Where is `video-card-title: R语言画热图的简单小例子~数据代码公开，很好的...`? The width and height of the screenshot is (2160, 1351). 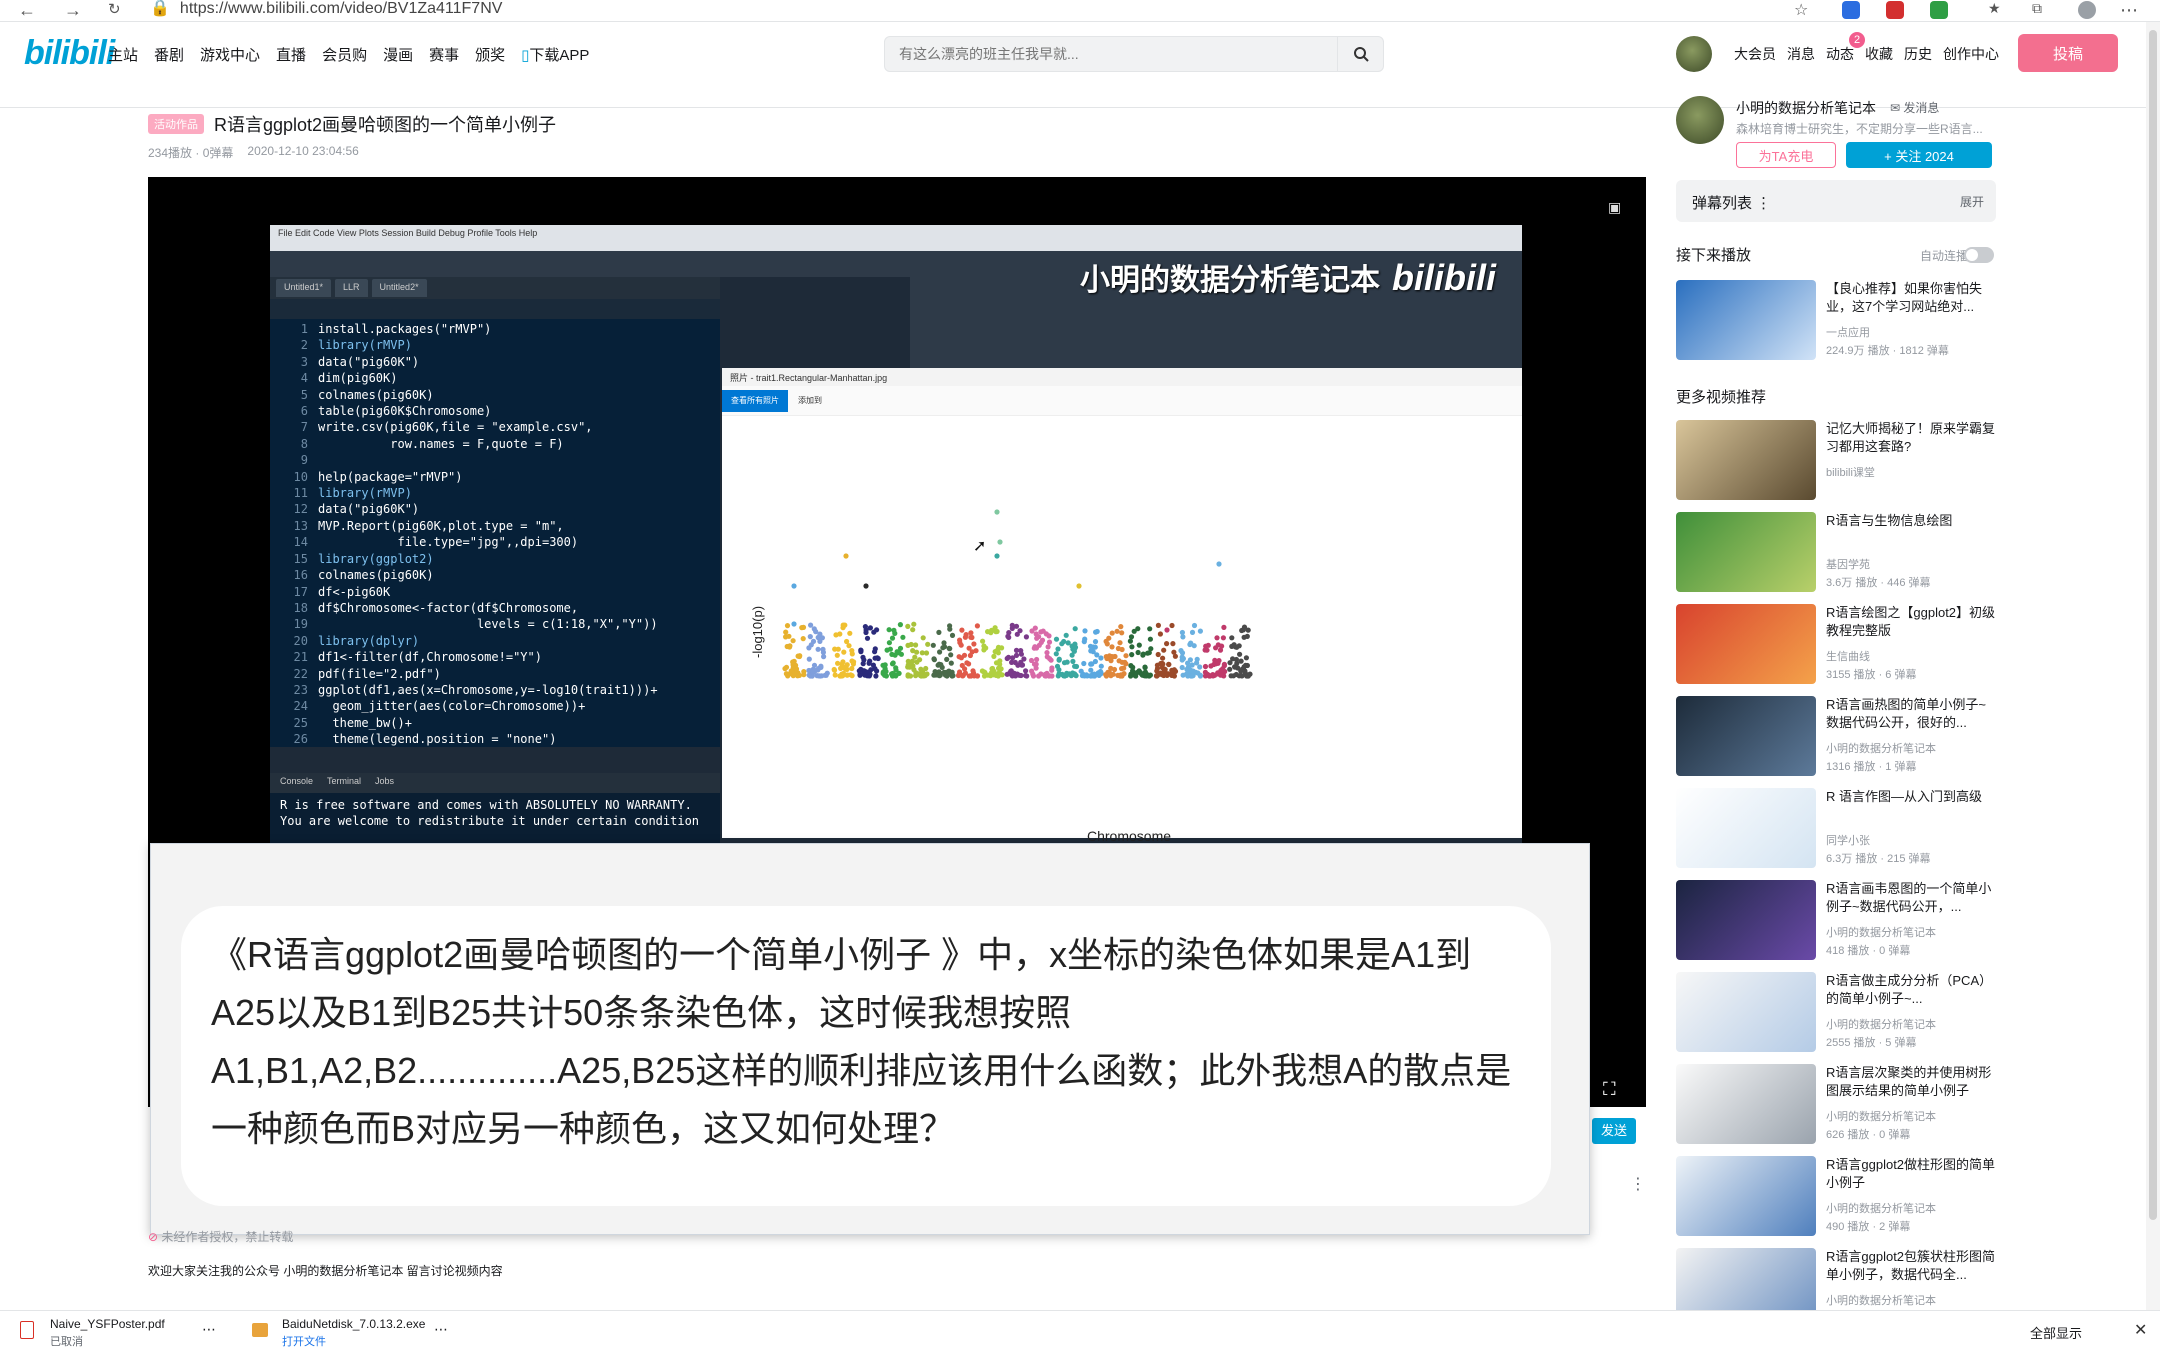
video-card-title: R语言画热图的简单小例子~数据代码公开，很好的... is located at coordinates (1911, 714).